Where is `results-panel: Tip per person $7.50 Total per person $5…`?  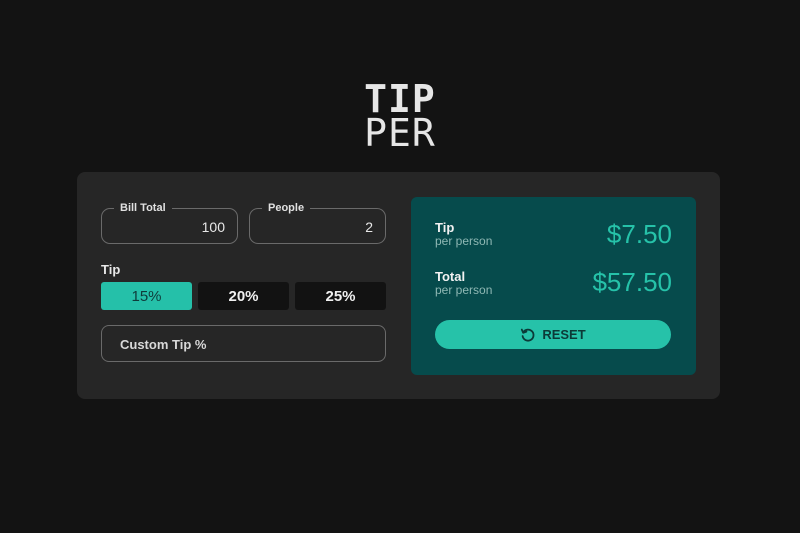 results-panel: Tip per person $7.50 Total per person $5… is located at coordinates (553, 286).